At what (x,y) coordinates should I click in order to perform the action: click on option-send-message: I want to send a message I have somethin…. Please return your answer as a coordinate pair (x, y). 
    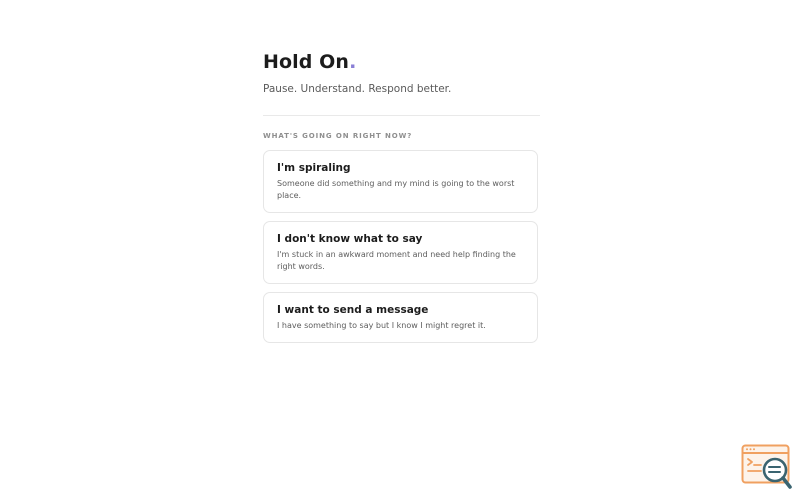
    Looking at the image, I should click on (400, 317).